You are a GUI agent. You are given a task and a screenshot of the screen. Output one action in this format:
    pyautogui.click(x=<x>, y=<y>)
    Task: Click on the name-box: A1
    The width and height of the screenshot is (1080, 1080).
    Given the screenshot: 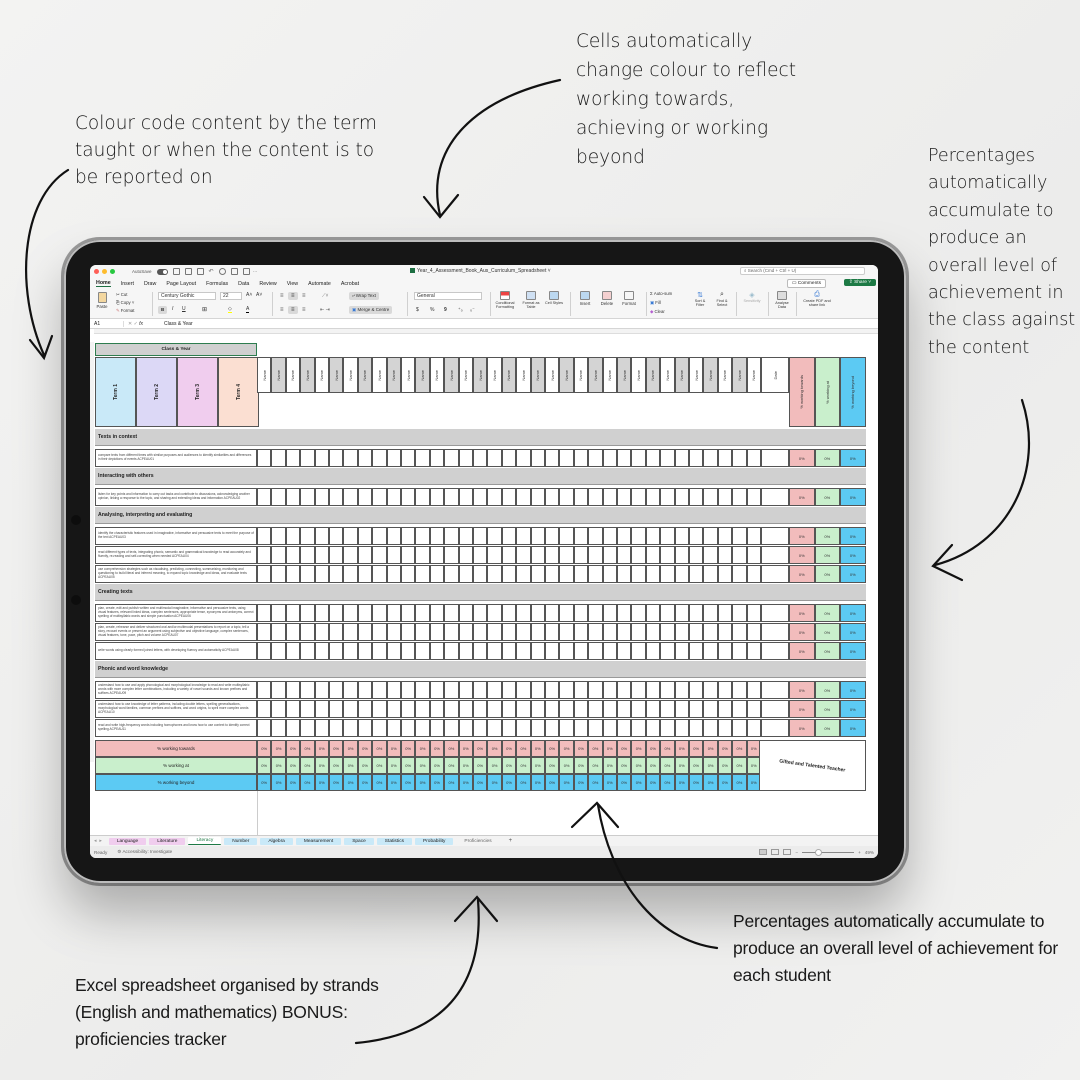 What is the action you would take?
    pyautogui.click(x=107, y=323)
    